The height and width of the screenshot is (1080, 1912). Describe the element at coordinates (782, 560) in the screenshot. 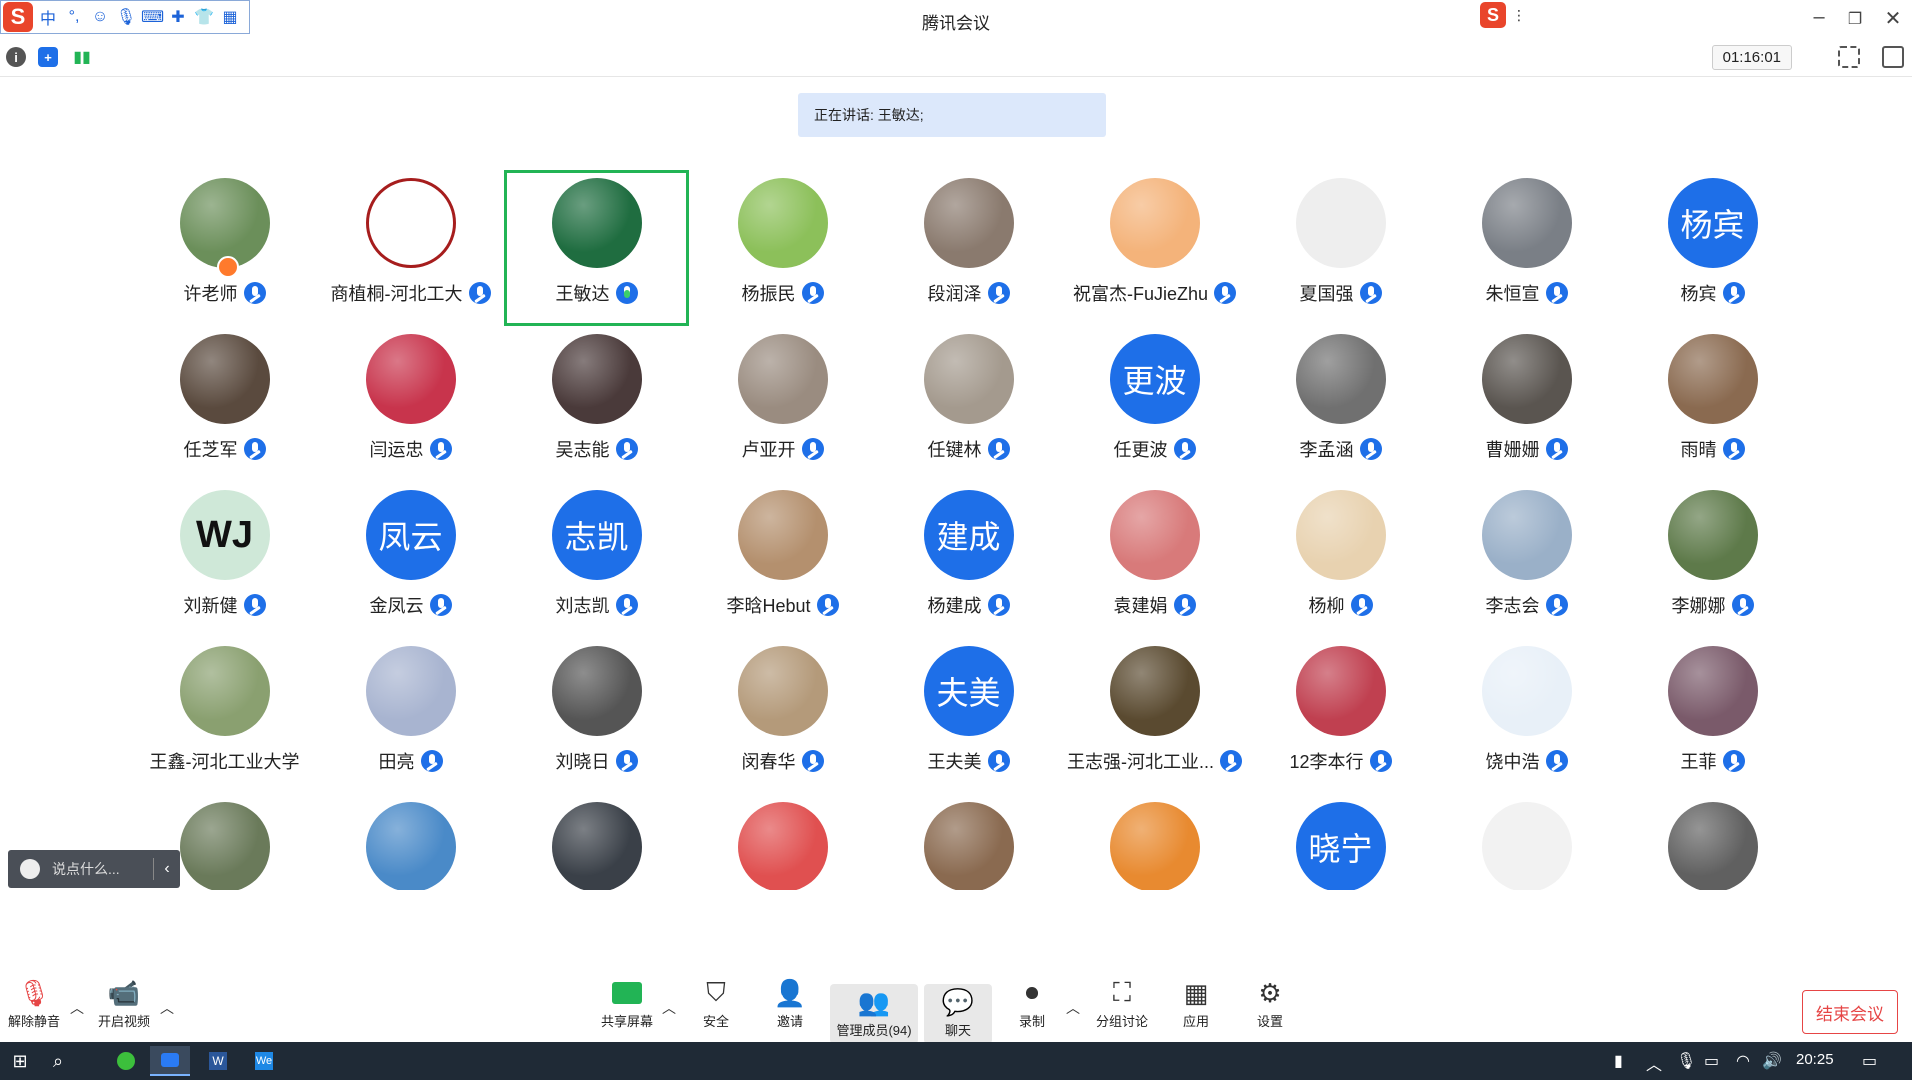

I see `participant-tile: 李晗Hebut` at that location.